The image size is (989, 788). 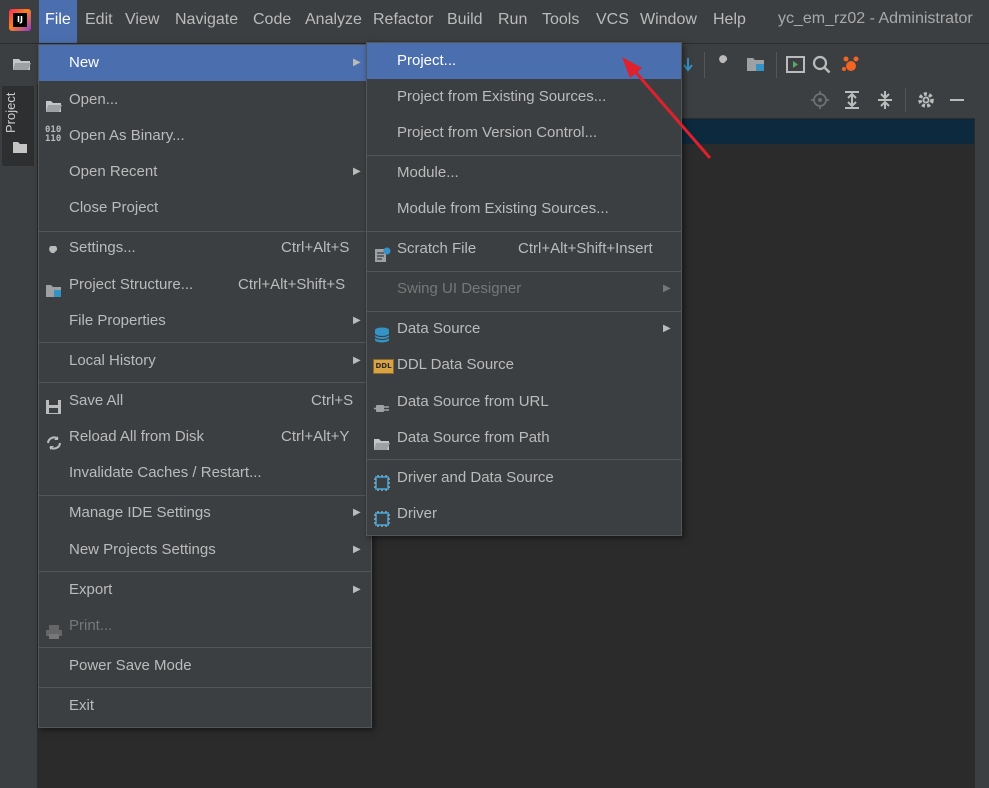 What do you see at coordinates (403, 21) in the screenshot?
I see `menu-refactor: Refactor` at bounding box center [403, 21].